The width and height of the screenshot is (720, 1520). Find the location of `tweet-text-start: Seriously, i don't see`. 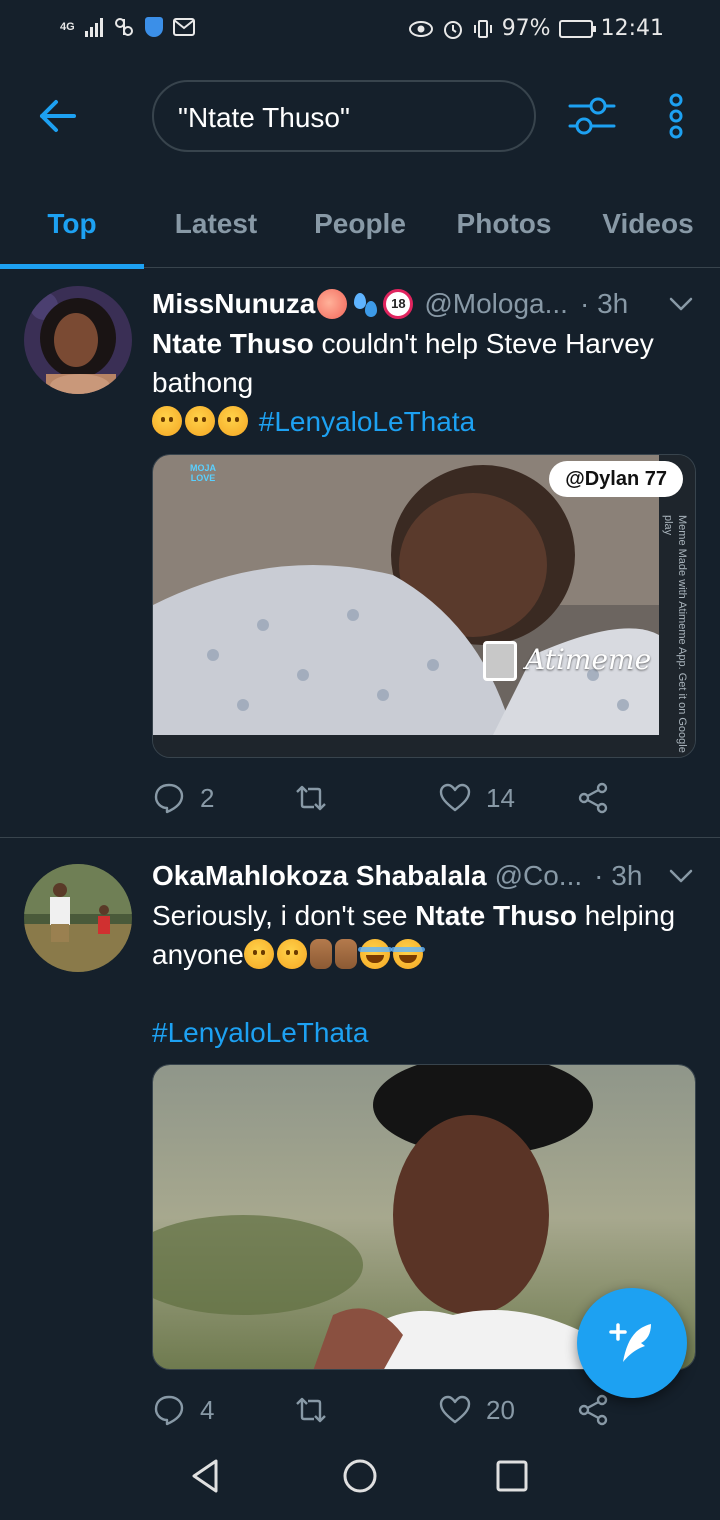

tweet-text-start: Seriously, i don't see is located at coordinates (284, 915).